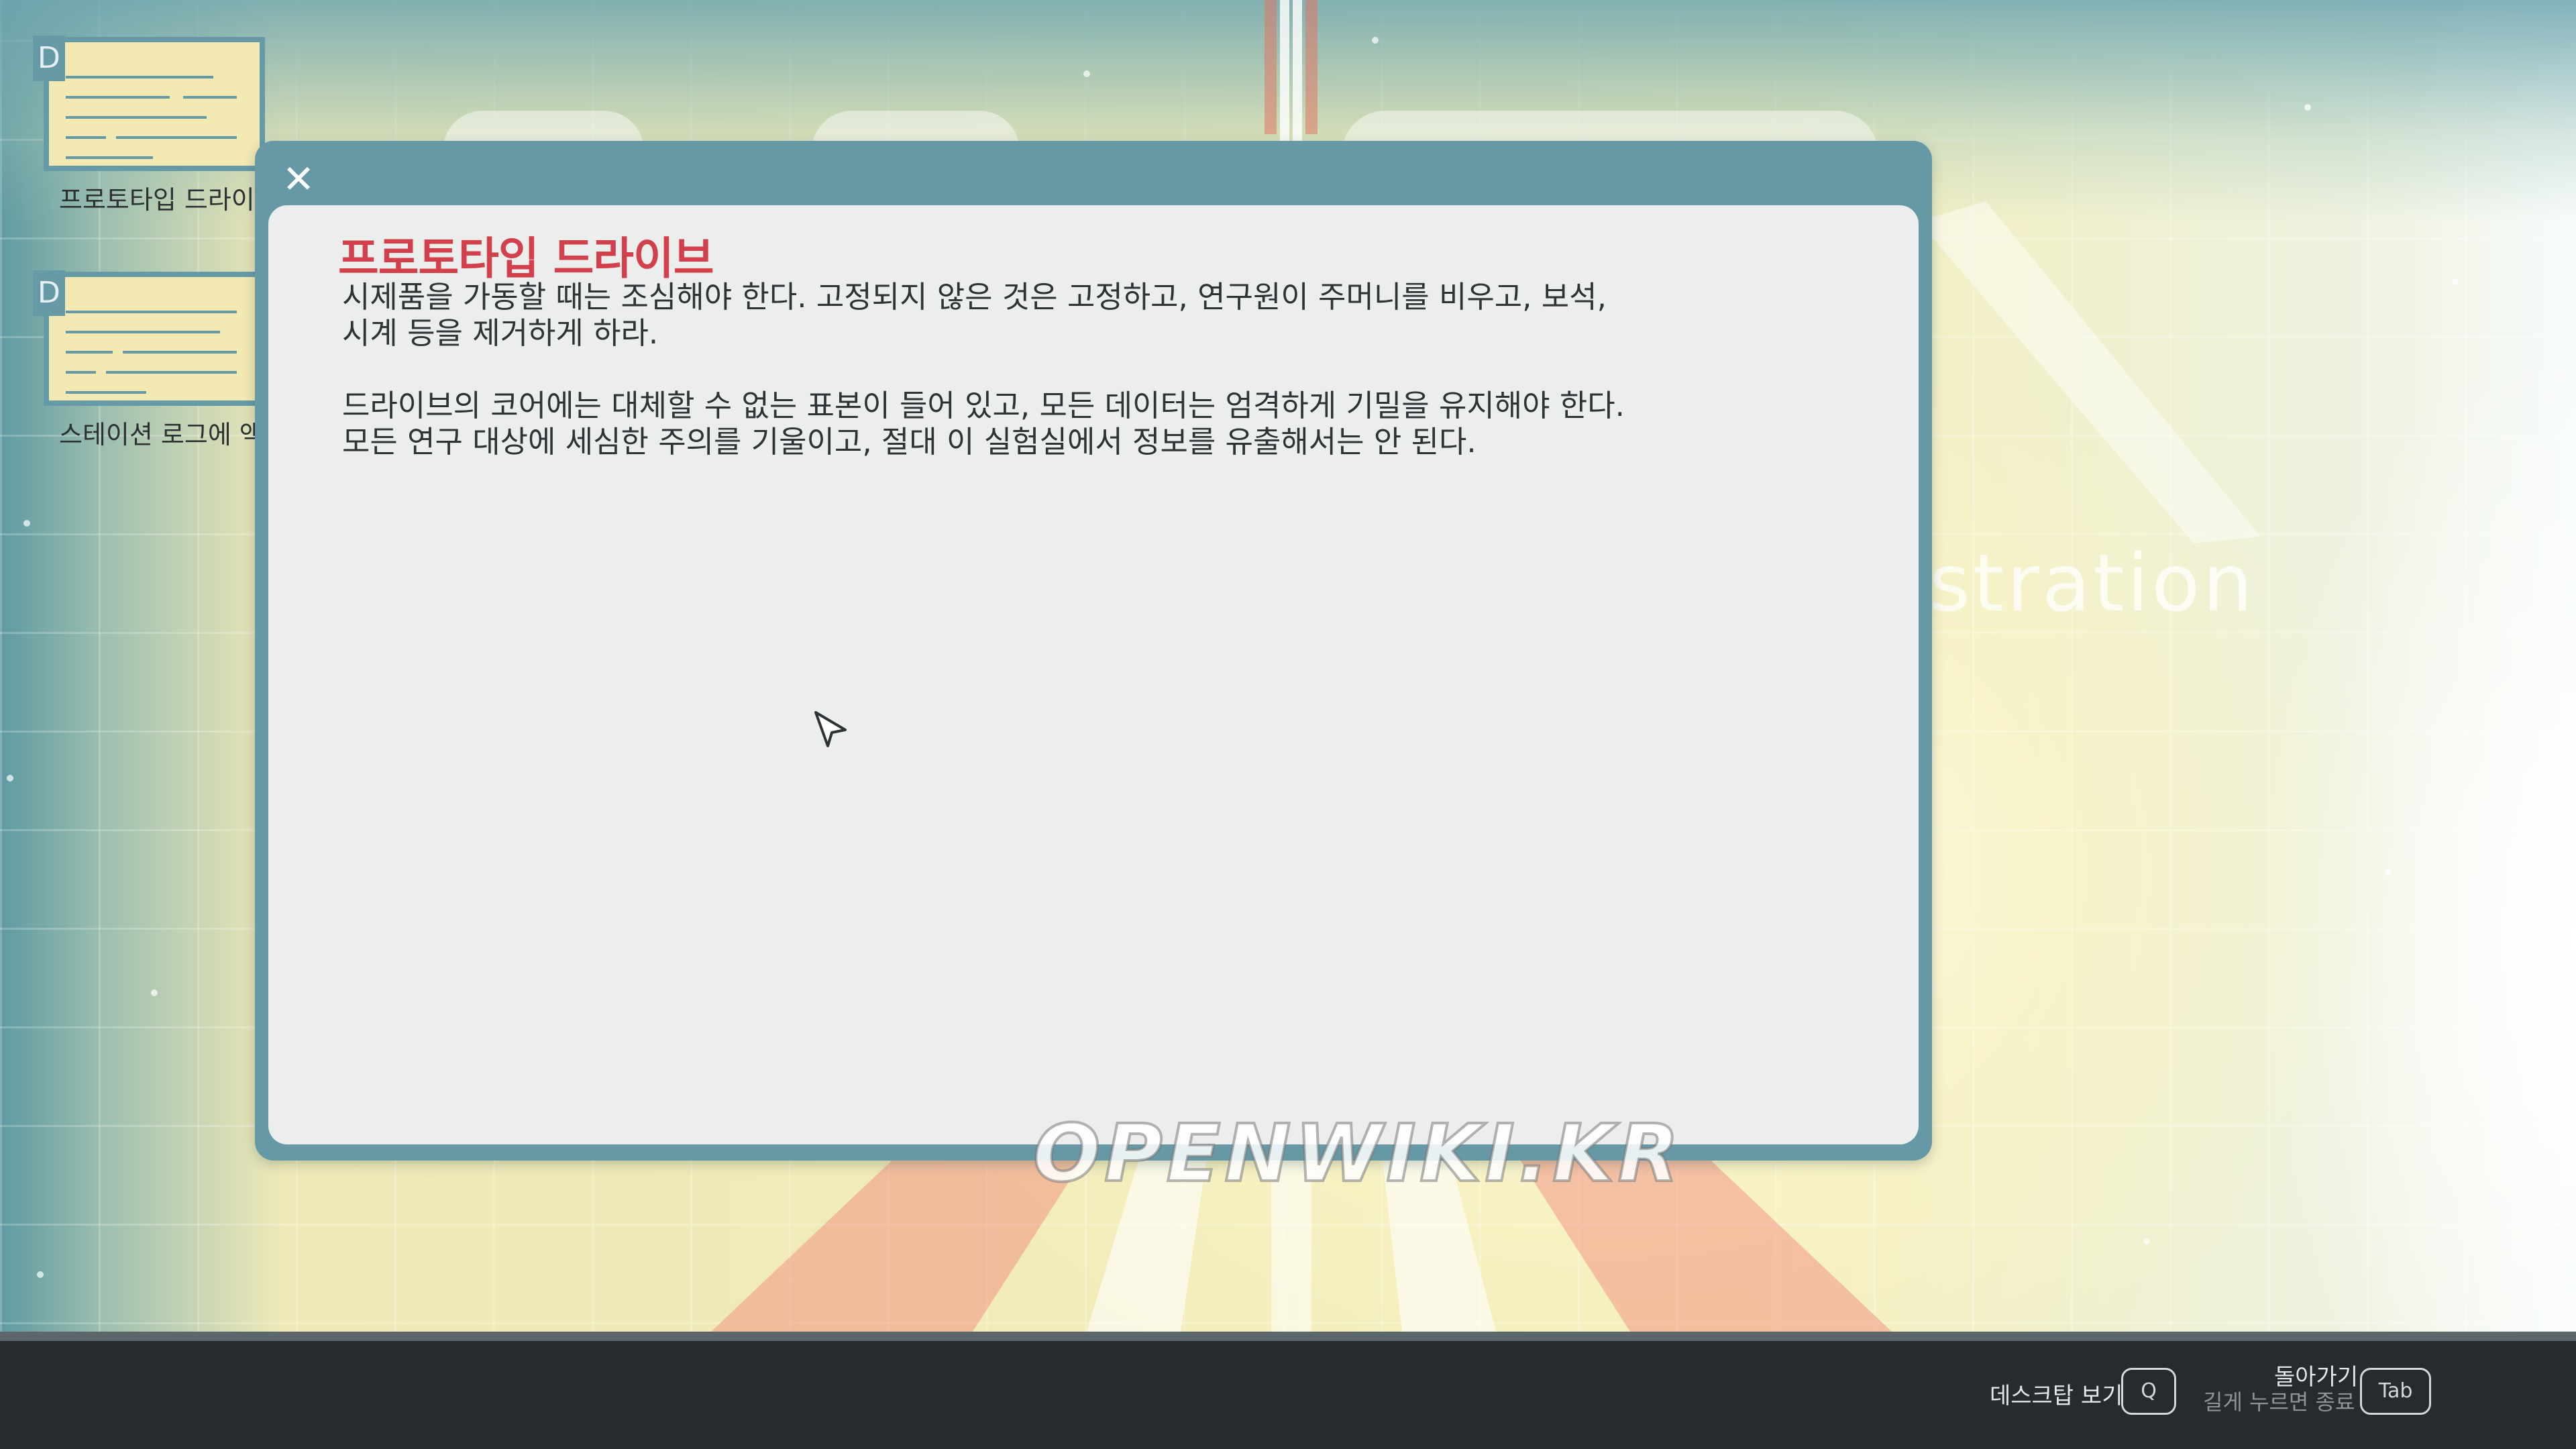  What do you see at coordinates (2148, 1391) in the screenshot?
I see `desktop-view-key-button: Q` at bounding box center [2148, 1391].